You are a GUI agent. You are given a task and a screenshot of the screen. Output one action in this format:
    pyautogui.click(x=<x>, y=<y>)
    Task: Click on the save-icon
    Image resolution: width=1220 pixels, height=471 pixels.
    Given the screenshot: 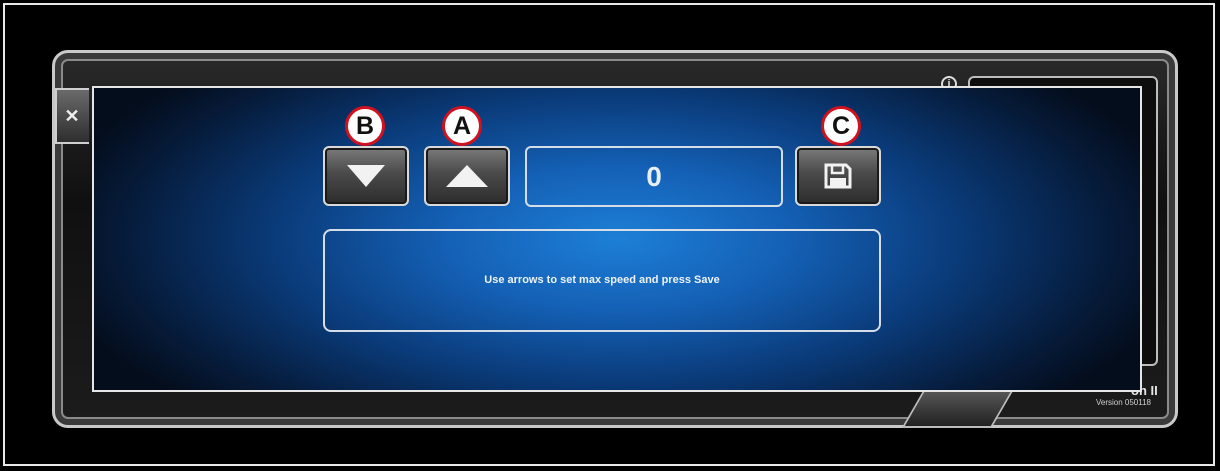 What is the action you would take?
    pyautogui.click(x=838, y=176)
    